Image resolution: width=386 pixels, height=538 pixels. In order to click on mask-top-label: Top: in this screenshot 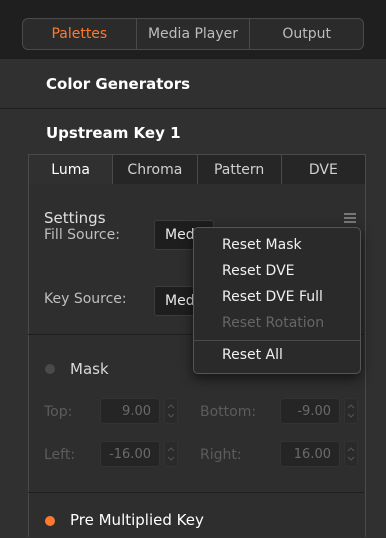, I will do `click(58, 412)`.